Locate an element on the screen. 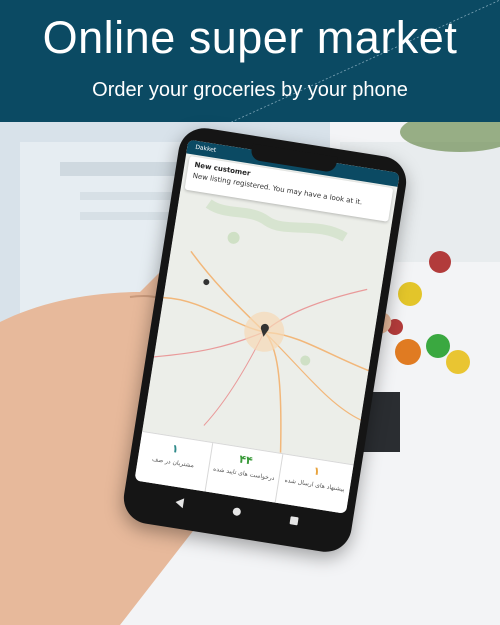 The height and width of the screenshot is (625, 500). page-subtitle: Order your groceries by your phone is located at coordinates (250, 90).